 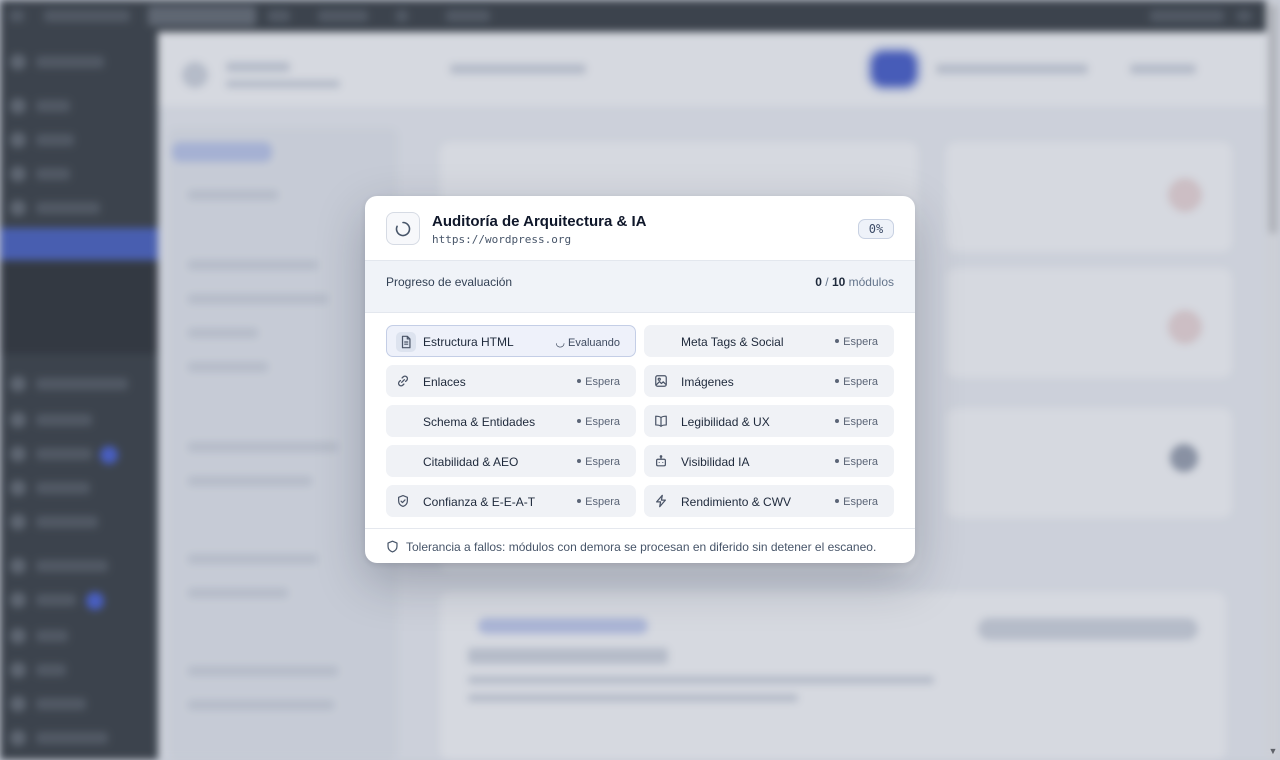 I want to click on module-estructura-html: Estructura HTML ◡ Evaluando, so click(x=511, y=341).